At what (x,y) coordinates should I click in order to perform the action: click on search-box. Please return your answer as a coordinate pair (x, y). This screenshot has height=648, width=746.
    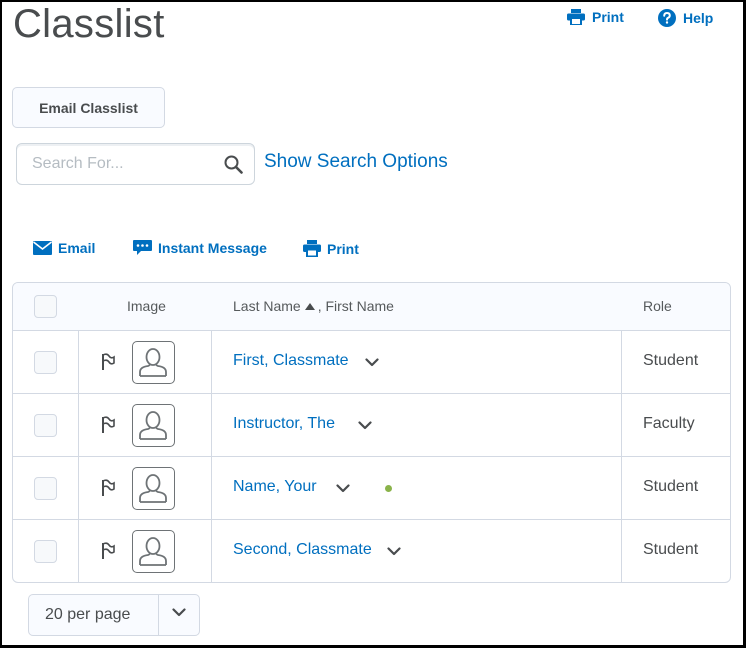
    Looking at the image, I should click on (135, 164).